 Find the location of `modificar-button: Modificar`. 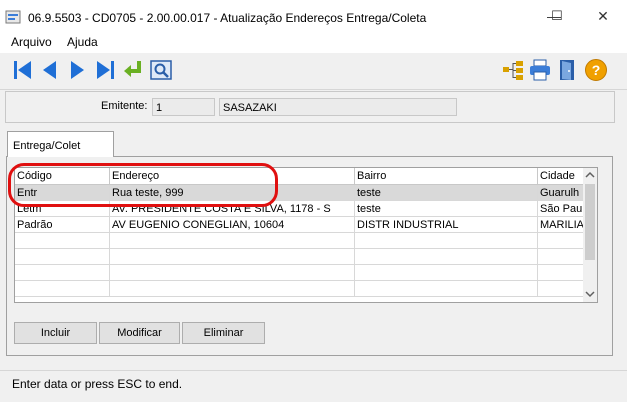

modificar-button: Modificar is located at coordinates (139, 333).